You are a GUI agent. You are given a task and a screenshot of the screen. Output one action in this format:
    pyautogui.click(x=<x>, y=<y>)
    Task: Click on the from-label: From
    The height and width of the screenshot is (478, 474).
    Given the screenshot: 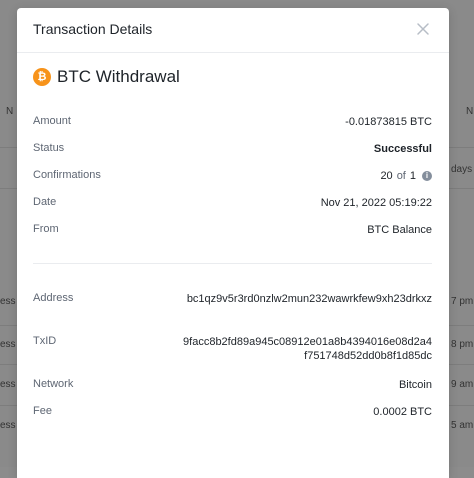 What is the action you would take?
    pyautogui.click(x=46, y=229)
    